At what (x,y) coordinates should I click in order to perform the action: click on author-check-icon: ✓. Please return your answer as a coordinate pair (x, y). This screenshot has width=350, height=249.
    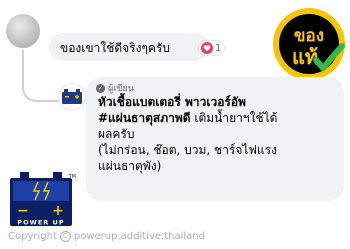
    Looking at the image, I should click on (100, 88).